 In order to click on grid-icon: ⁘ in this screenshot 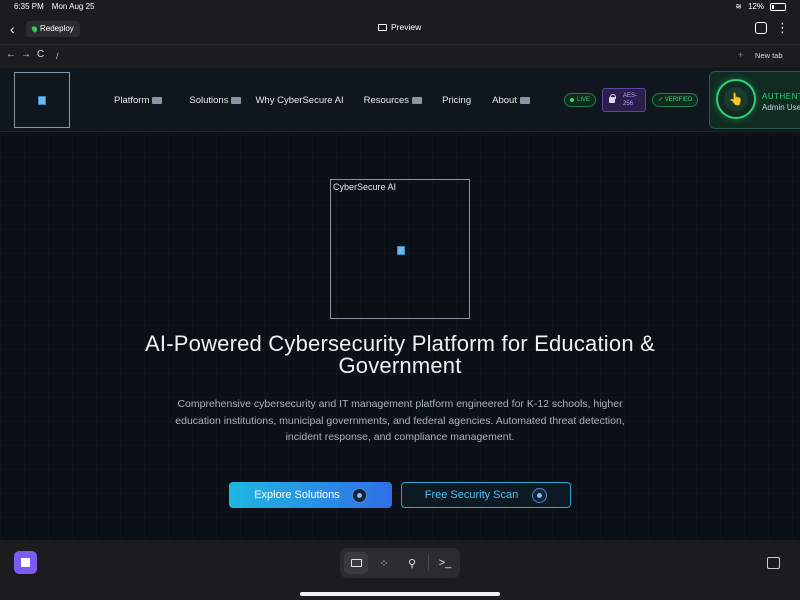, I will do `click(384, 563)`.